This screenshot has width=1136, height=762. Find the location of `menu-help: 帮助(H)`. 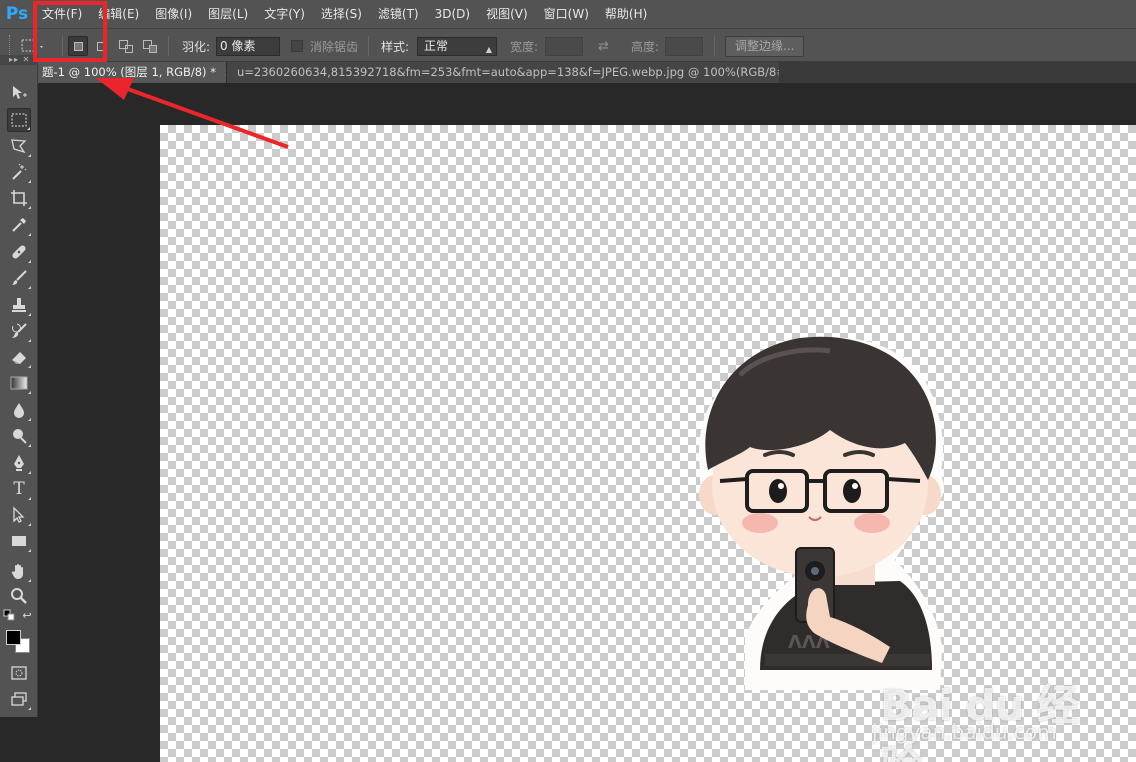

menu-help: 帮助(H) is located at coordinates (626, 14).